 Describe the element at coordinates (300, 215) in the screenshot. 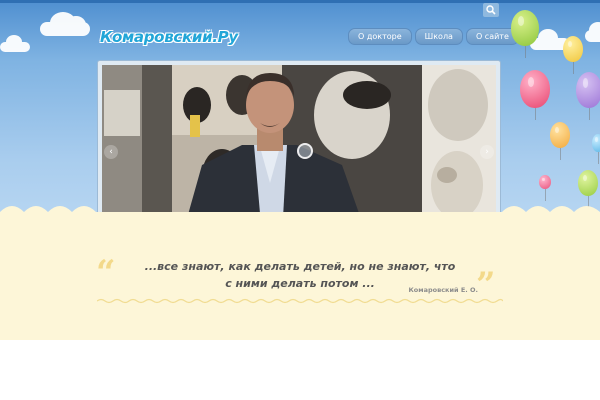

I see `wave-edge` at that location.